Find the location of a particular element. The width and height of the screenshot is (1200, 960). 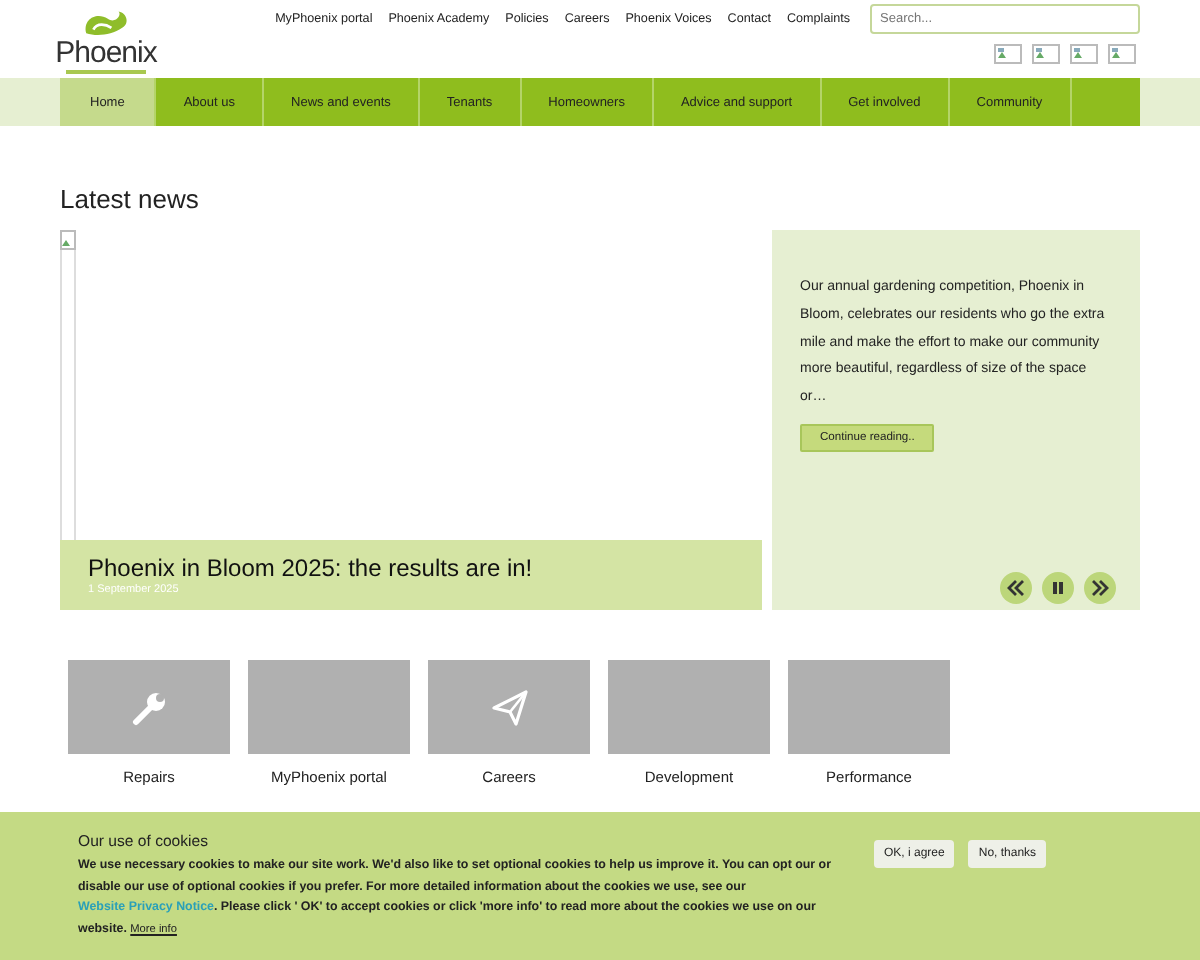

tagline-bar is located at coordinates (106, 72).